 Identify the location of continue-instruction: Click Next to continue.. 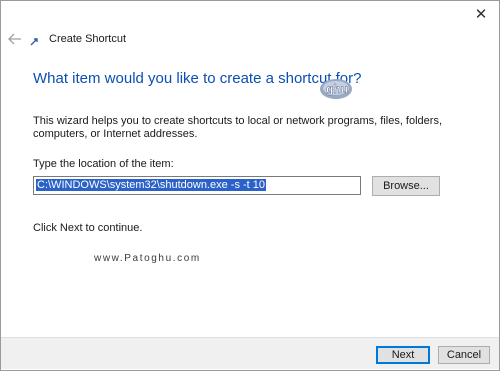
(88, 228).